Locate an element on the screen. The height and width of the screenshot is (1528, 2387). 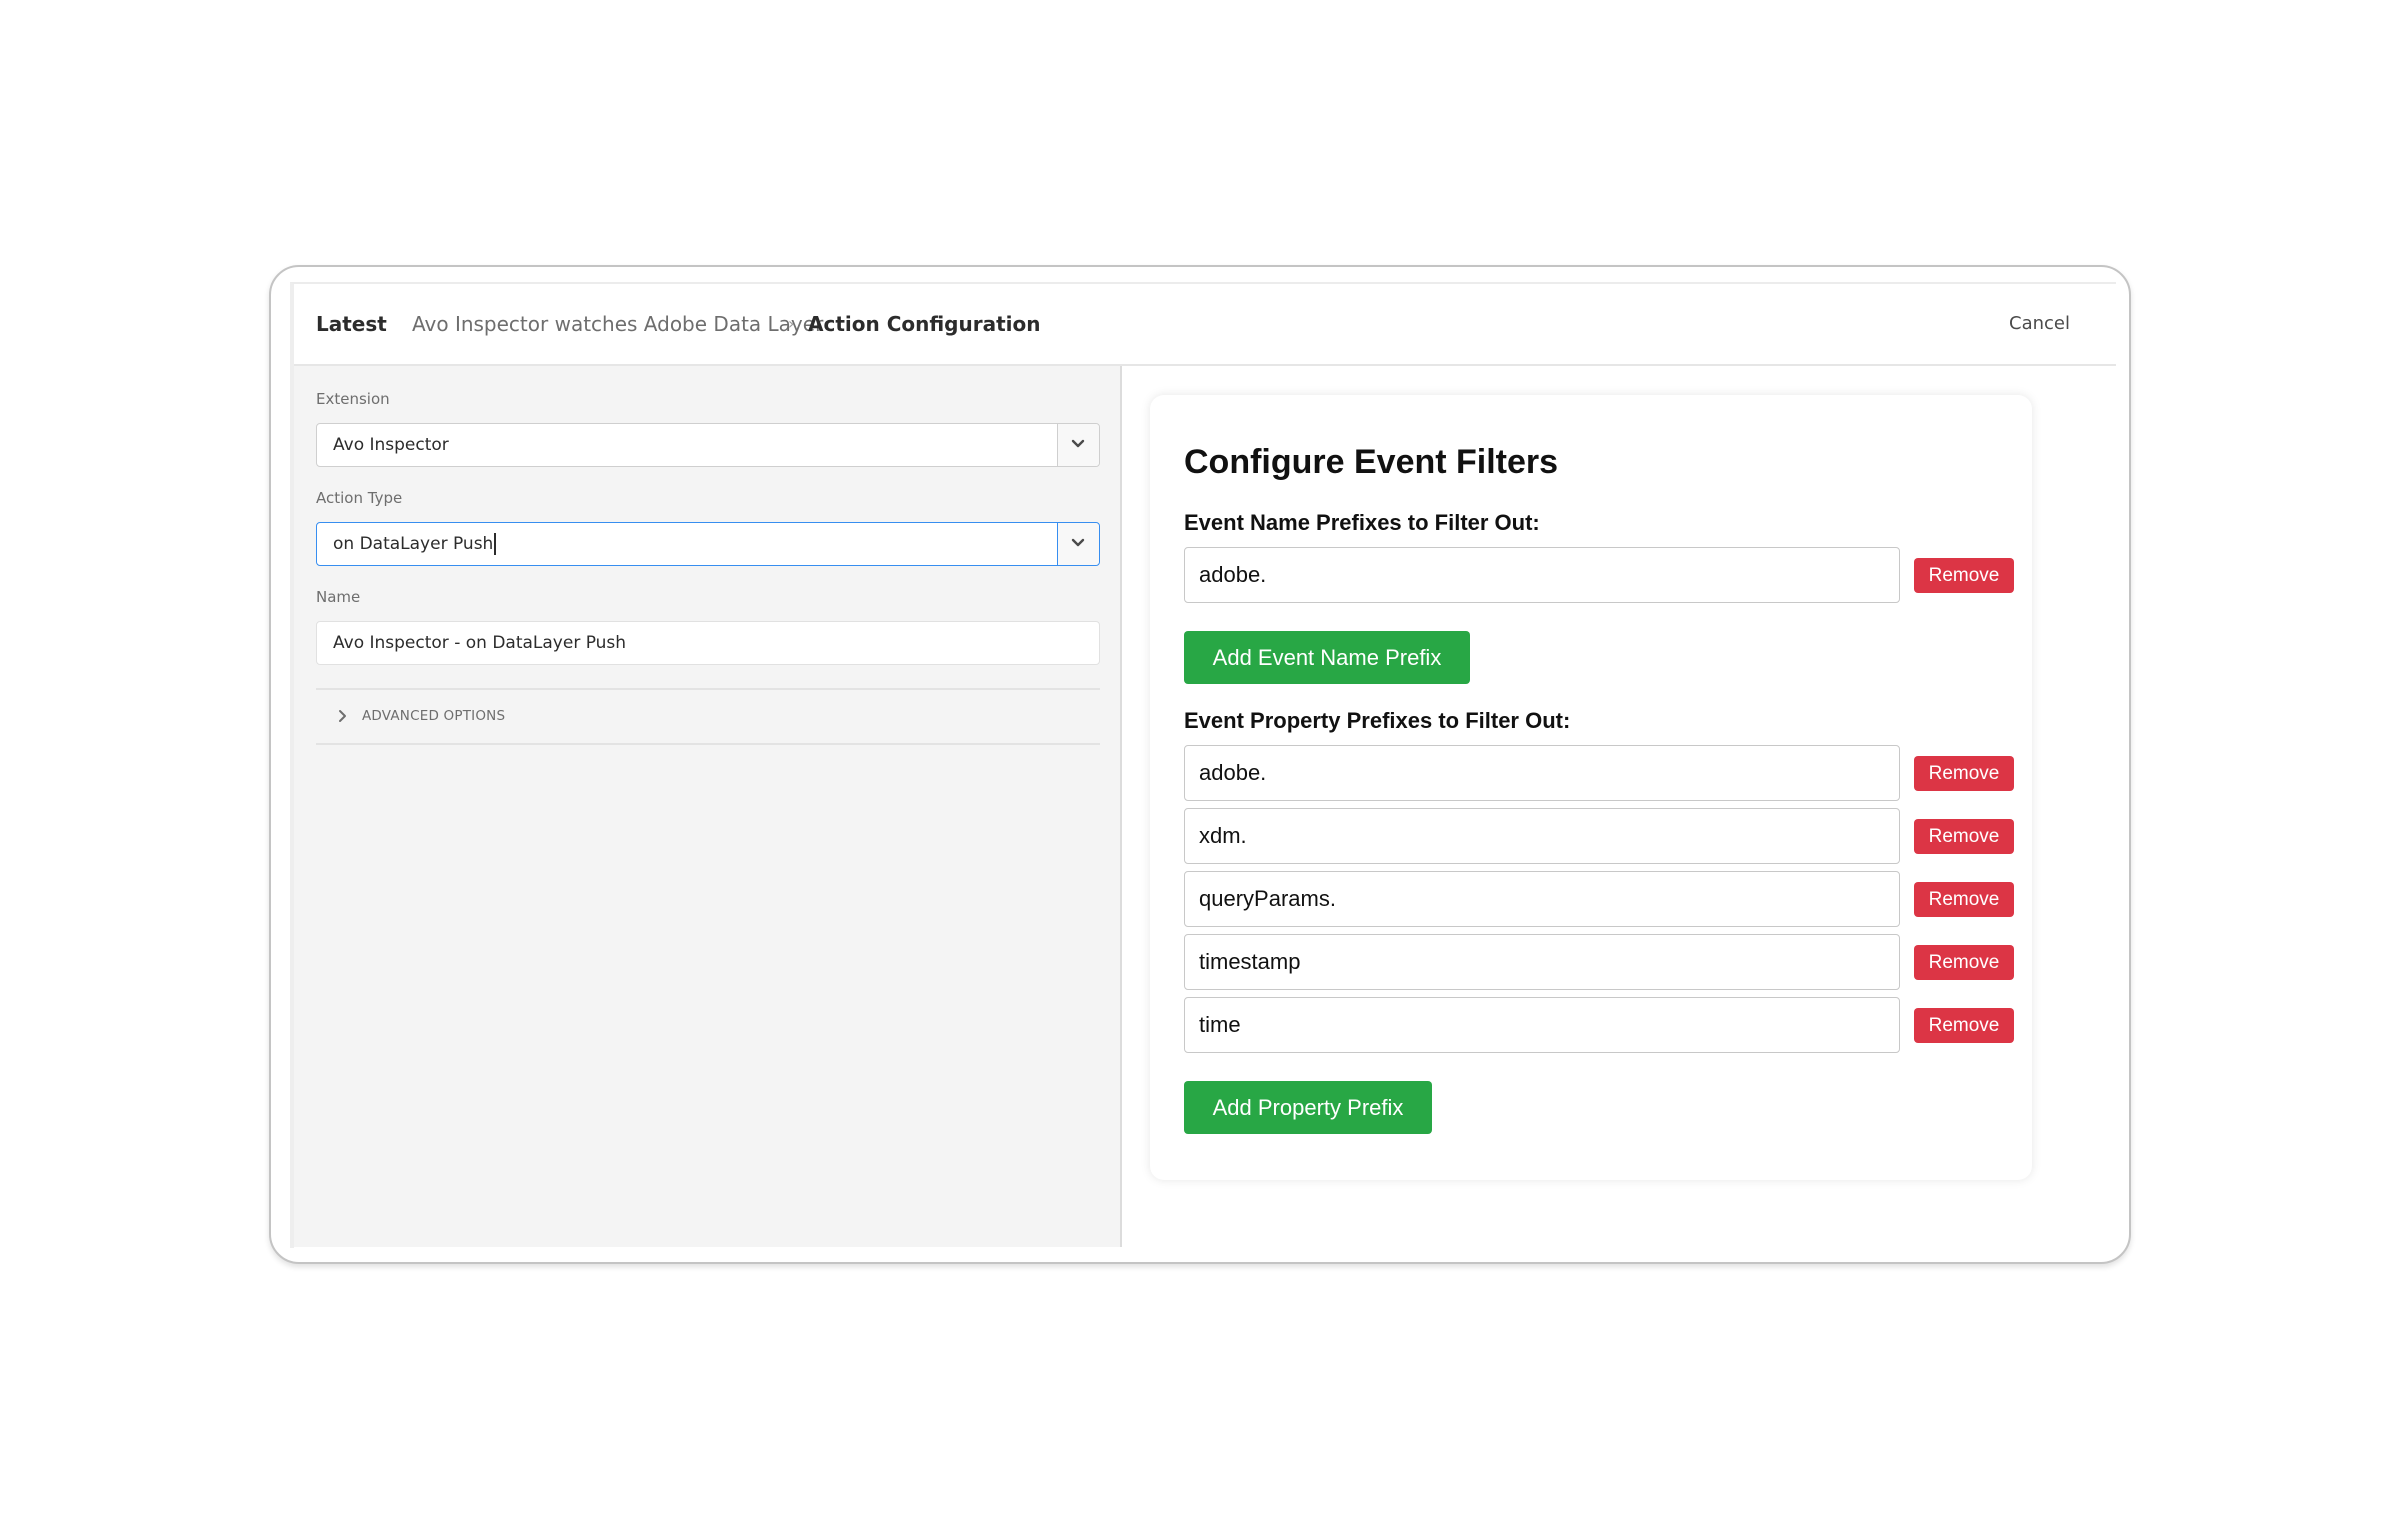
breadcrumb-parent: Avo Inspector watches Adobe Data Layer is located at coordinates (617, 324).